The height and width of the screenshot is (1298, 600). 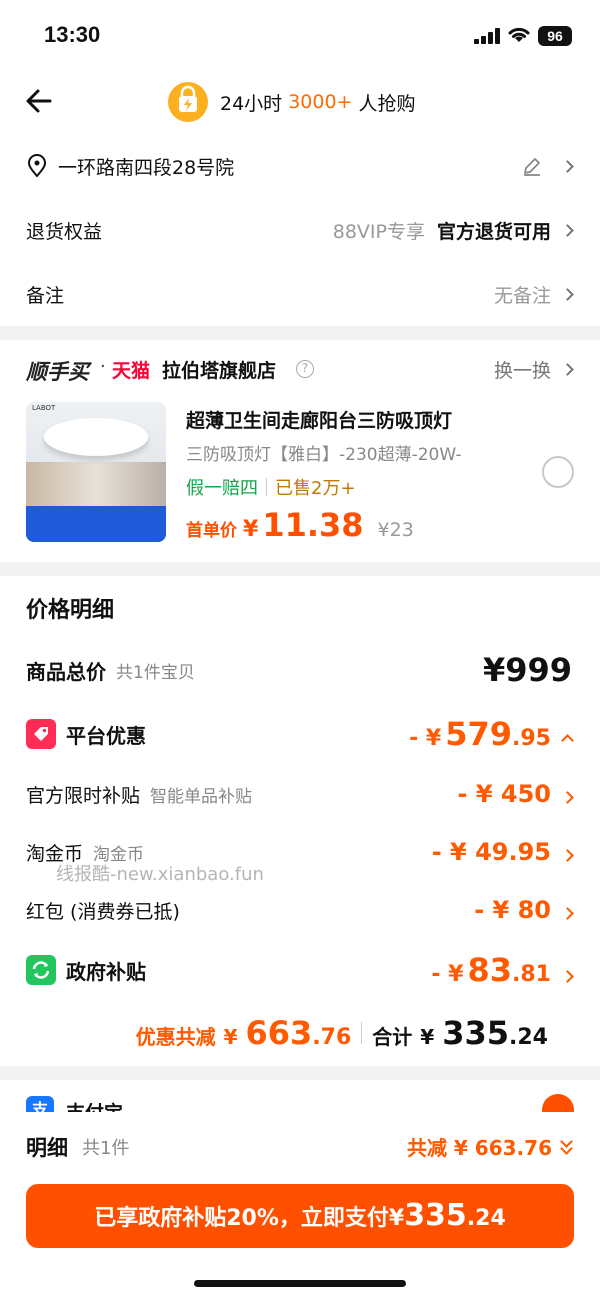 I want to click on hot-sale-banner: 24小时 3000+ 人抢购, so click(x=291, y=102).